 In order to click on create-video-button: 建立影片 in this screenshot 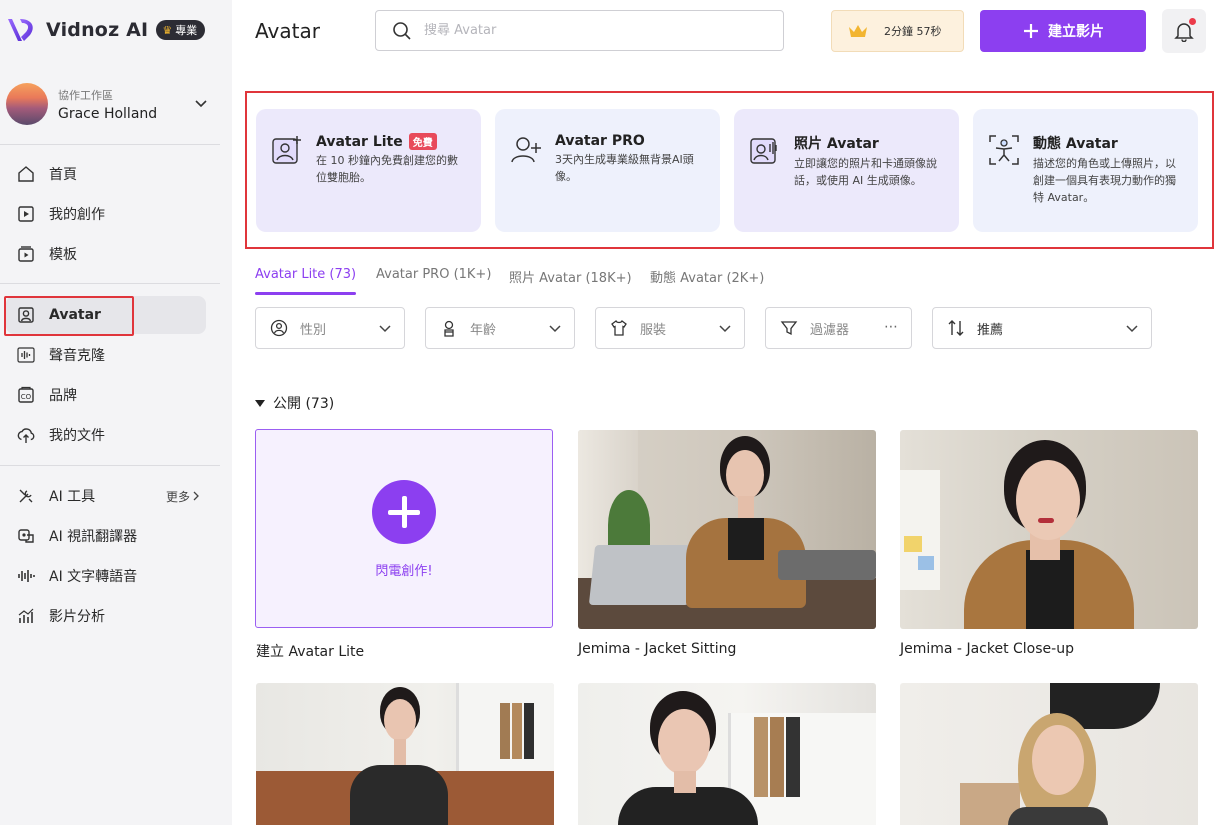, I will do `click(1063, 31)`.